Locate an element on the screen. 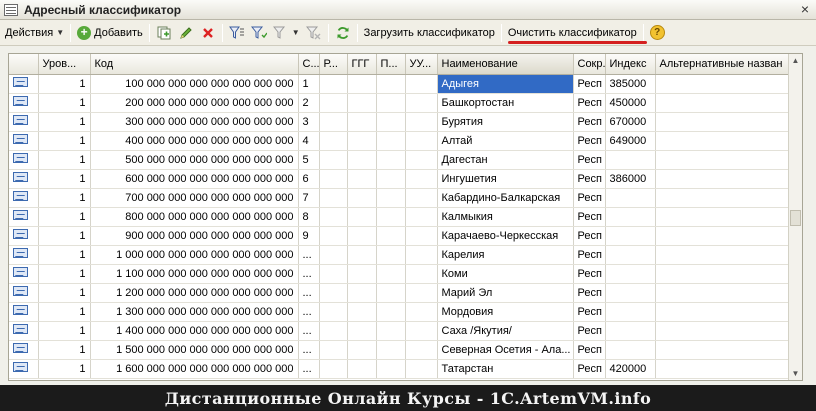 The height and width of the screenshot is (411, 816). clear-filter-button is located at coordinates (314, 33).